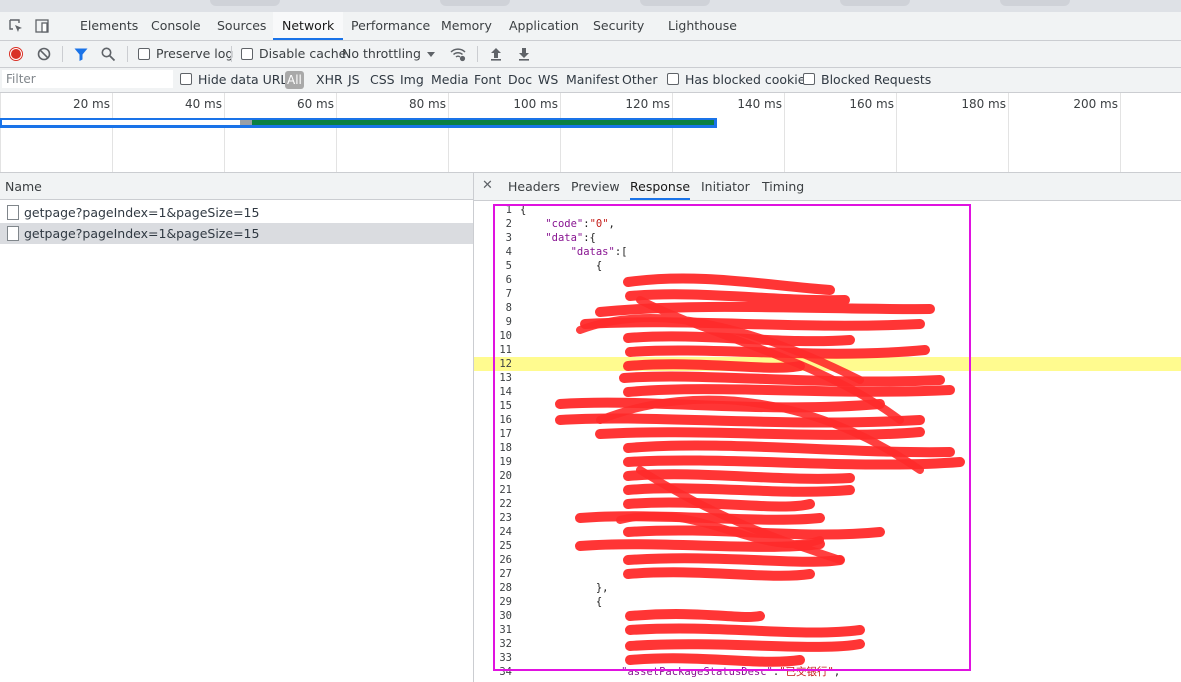 Image resolution: width=1181 pixels, height=682 pixels. Describe the element at coordinates (308, 26) in the screenshot. I see `tab-network: Network` at that location.